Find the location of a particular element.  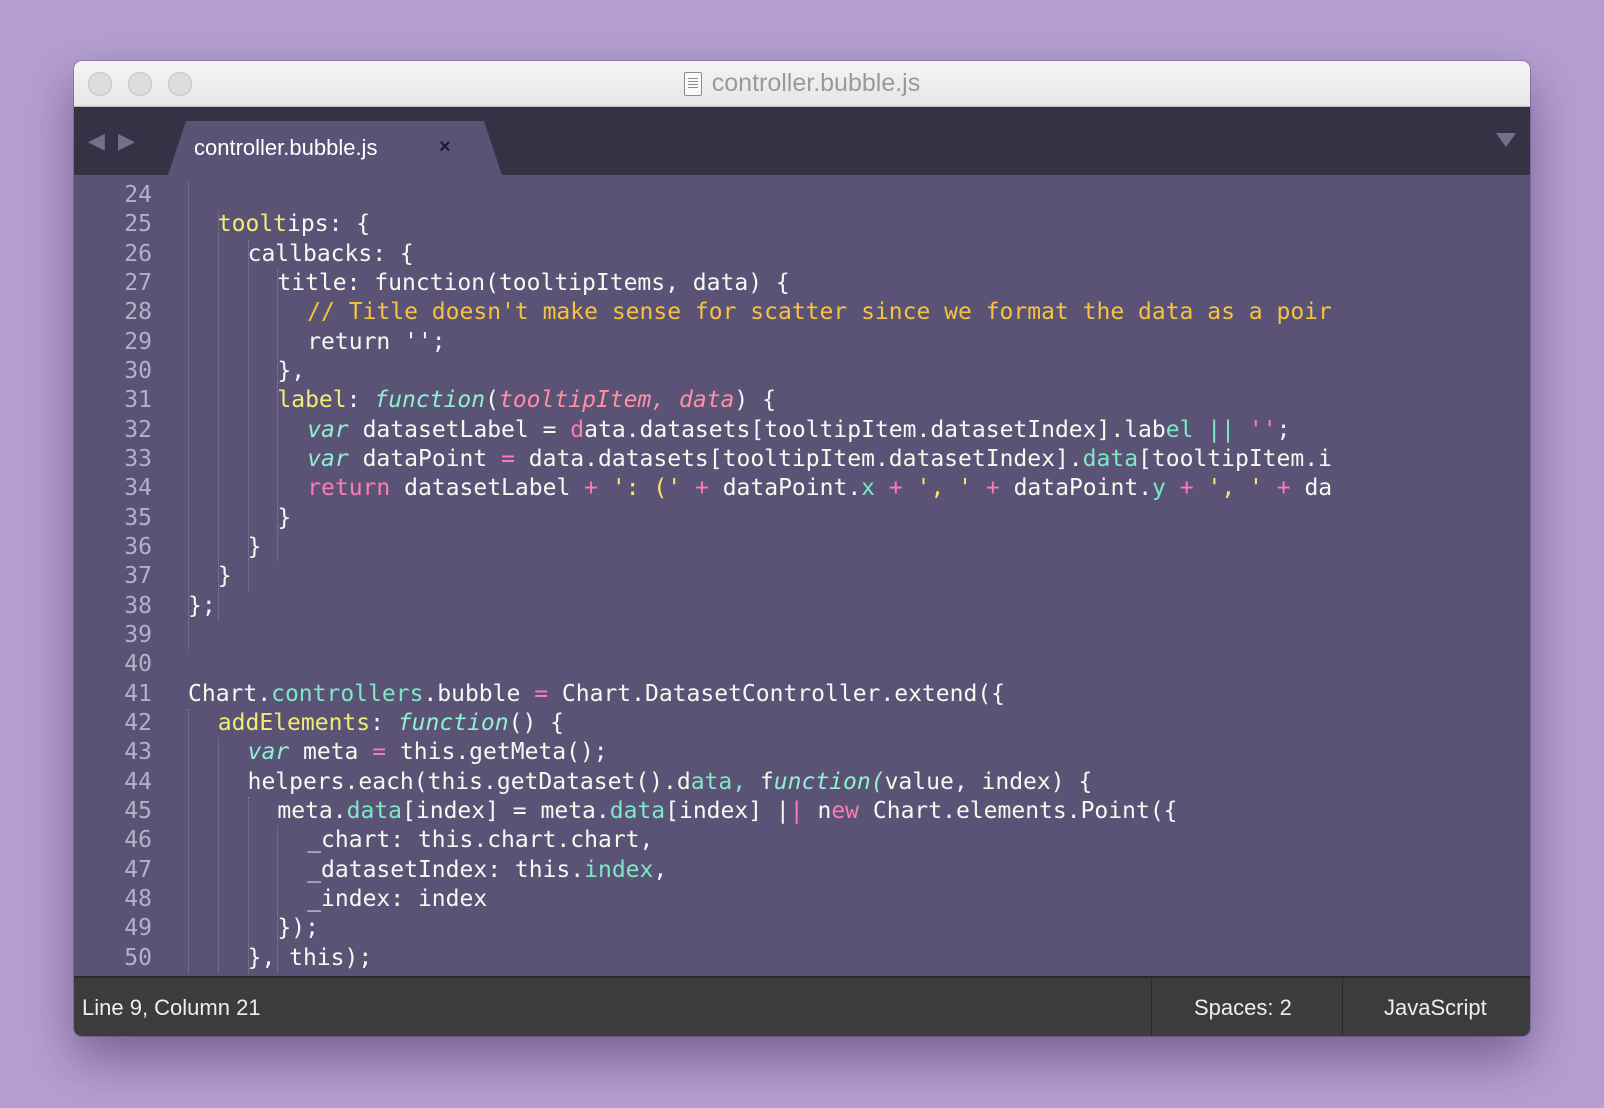

code-line: }); is located at coordinates (298, 928).